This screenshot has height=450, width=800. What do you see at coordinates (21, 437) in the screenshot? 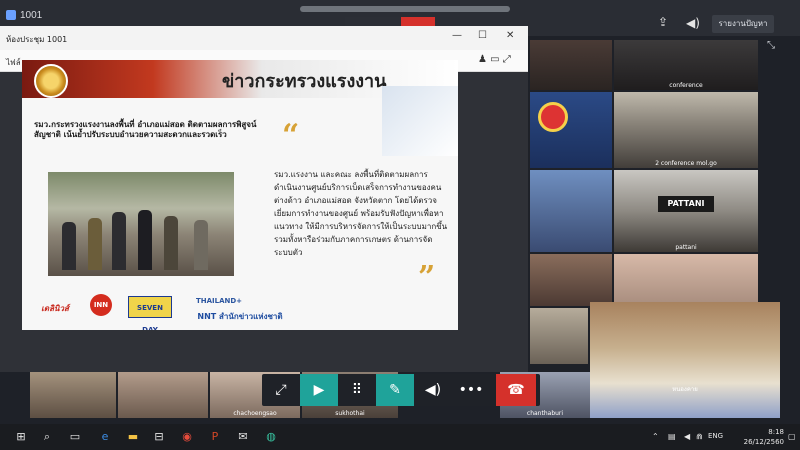
I see `start-icon: ⊞` at bounding box center [21, 437].